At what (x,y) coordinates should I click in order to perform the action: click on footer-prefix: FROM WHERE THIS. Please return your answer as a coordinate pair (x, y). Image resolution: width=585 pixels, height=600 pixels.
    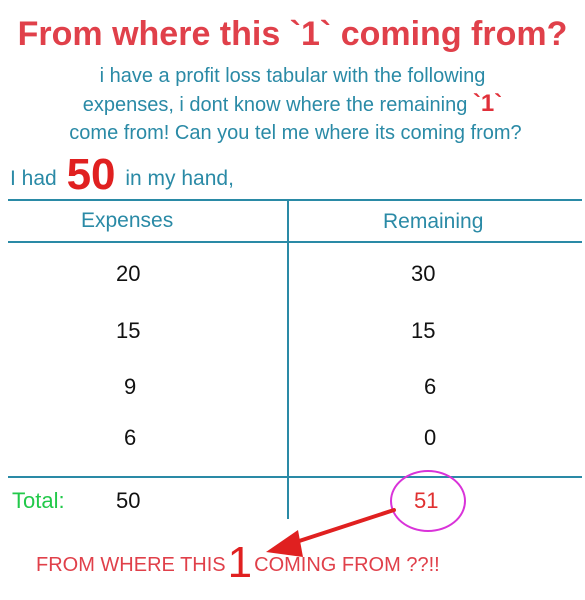
    Looking at the image, I should click on (131, 565).